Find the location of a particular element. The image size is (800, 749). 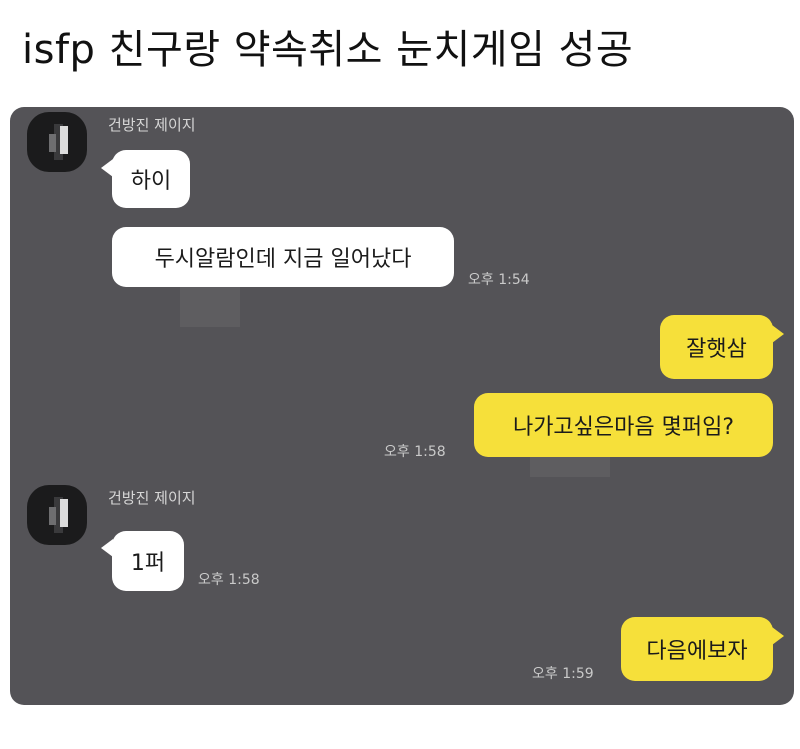

message-timestamp: 오후 1:54 is located at coordinates (499, 280).